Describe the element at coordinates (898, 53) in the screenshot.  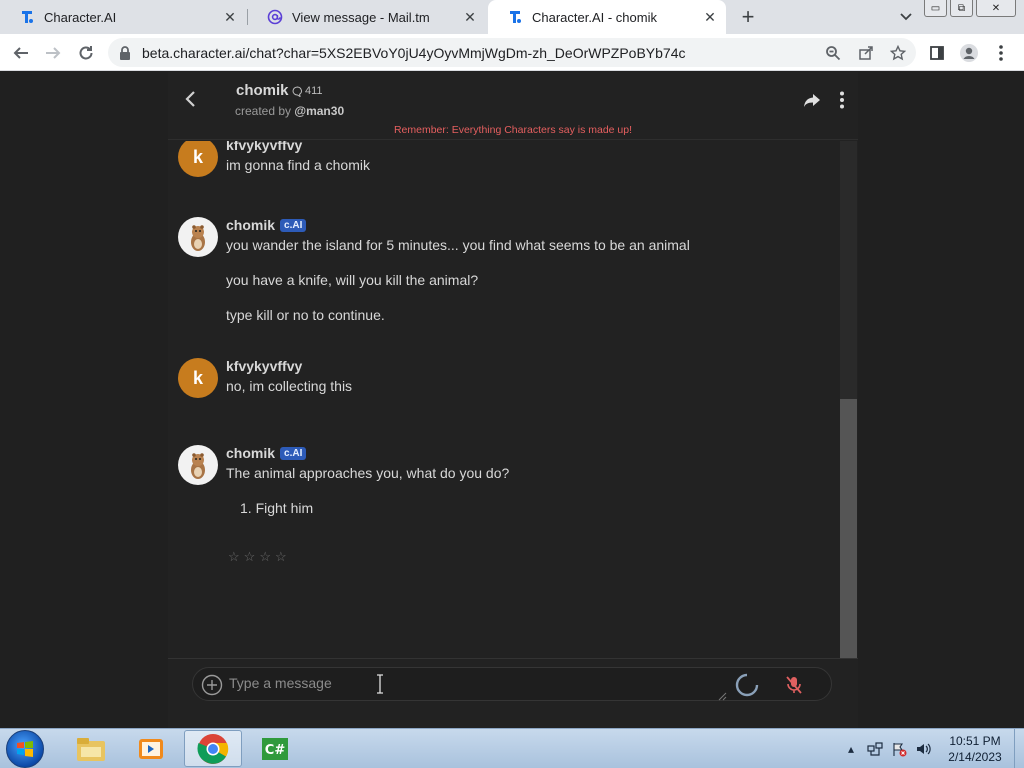
I see `bookmark-star-icon` at that location.